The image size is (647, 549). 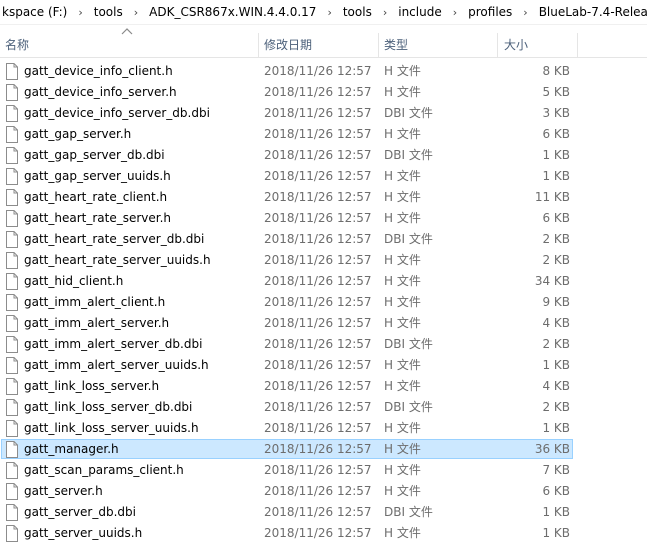 I want to click on file-name: gatt_gap_server.h, so click(x=78, y=134).